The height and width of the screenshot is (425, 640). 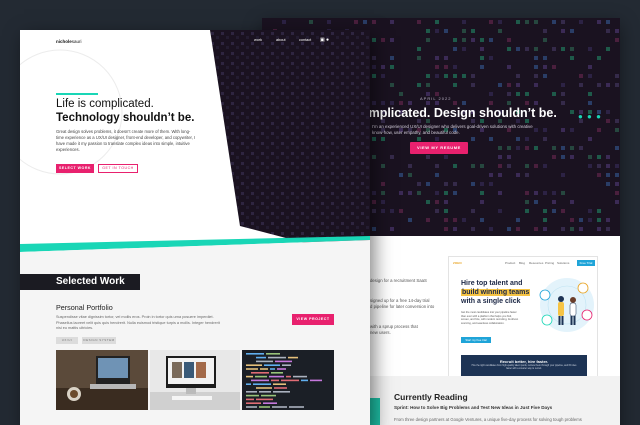 What do you see at coordinates (313, 319) in the screenshot?
I see `view-project-button: VIEW PROJECT` at bounding box center [313, 319].